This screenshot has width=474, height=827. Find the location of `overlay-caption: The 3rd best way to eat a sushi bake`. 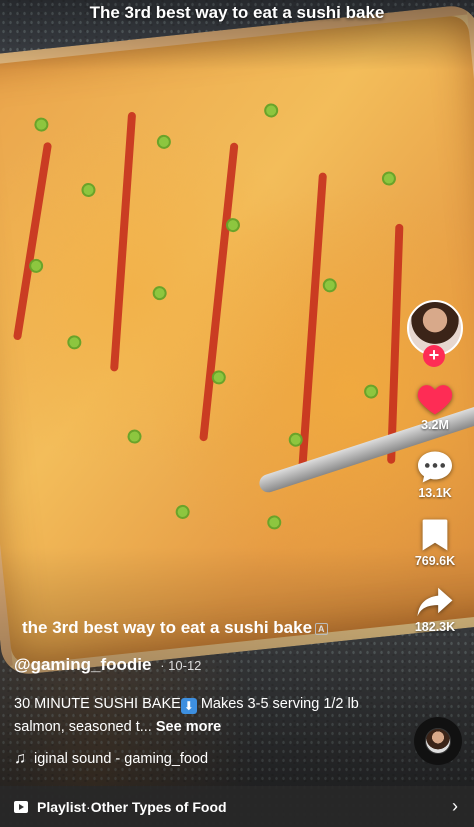

overlay-caption: The 3rd best way to eat a sushi bake is located at coordinates (237, 12).